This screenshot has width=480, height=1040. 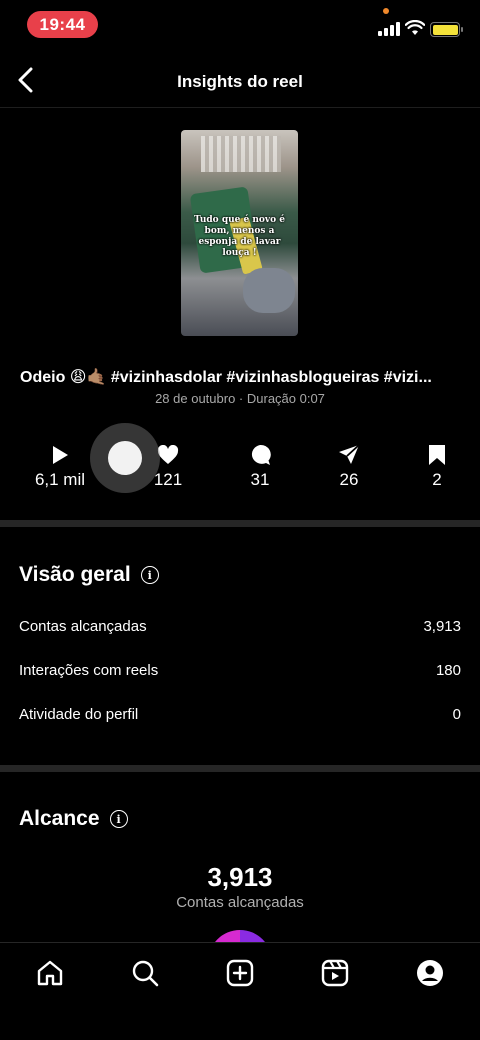 What do you see at coordinates (240, 877) in the screenshot?
I see `reach-number: 3,913` at bounding box center [240, 877].